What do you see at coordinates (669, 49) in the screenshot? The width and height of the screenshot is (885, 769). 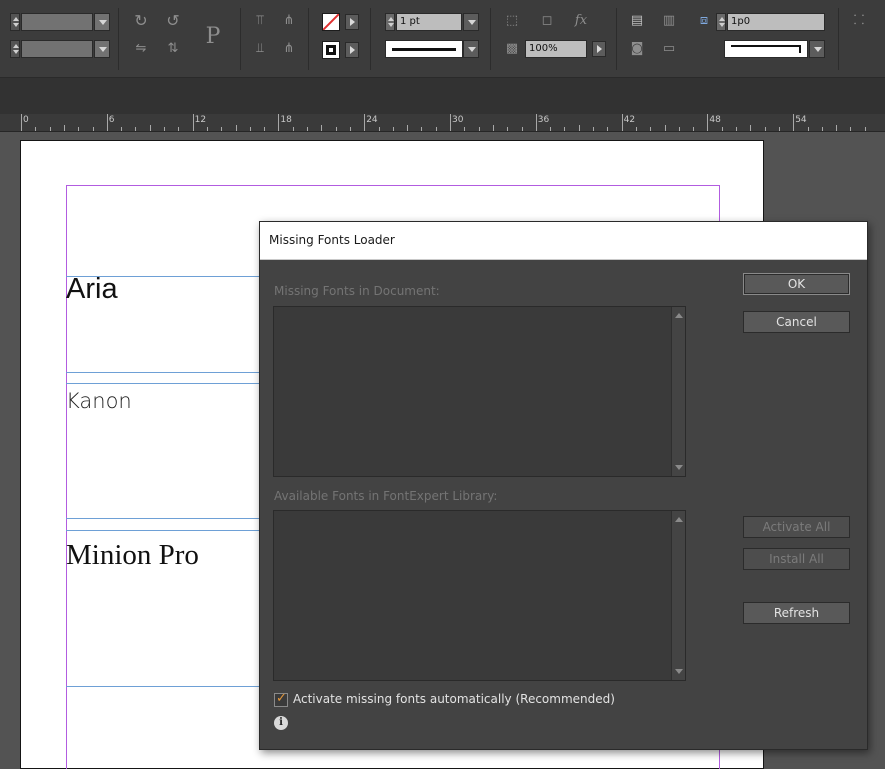 I see `wrap-jump-icon: ▭` at bounding box center [669, 49].